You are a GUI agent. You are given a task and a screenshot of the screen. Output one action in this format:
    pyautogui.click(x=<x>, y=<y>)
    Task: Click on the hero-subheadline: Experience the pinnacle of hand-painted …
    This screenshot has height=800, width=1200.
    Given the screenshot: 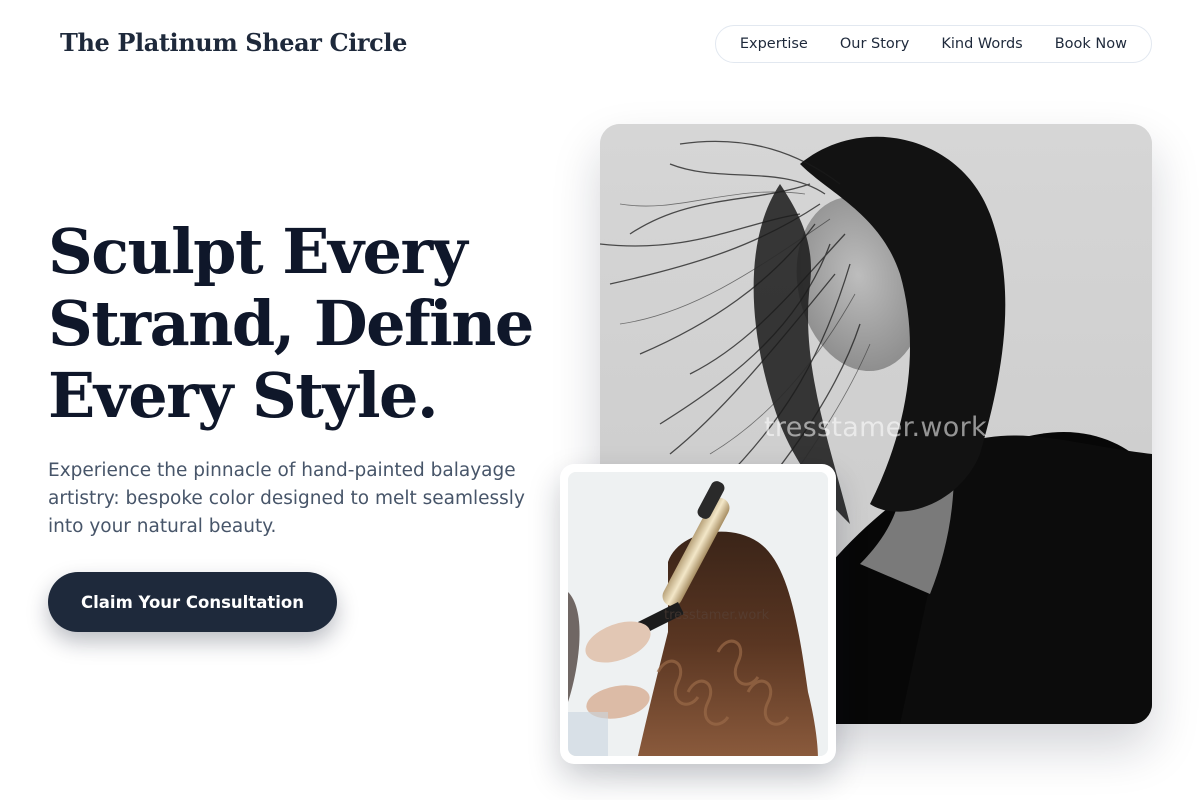 What is the action you would take?
    pyautogui.click(x=286, y=498)
    